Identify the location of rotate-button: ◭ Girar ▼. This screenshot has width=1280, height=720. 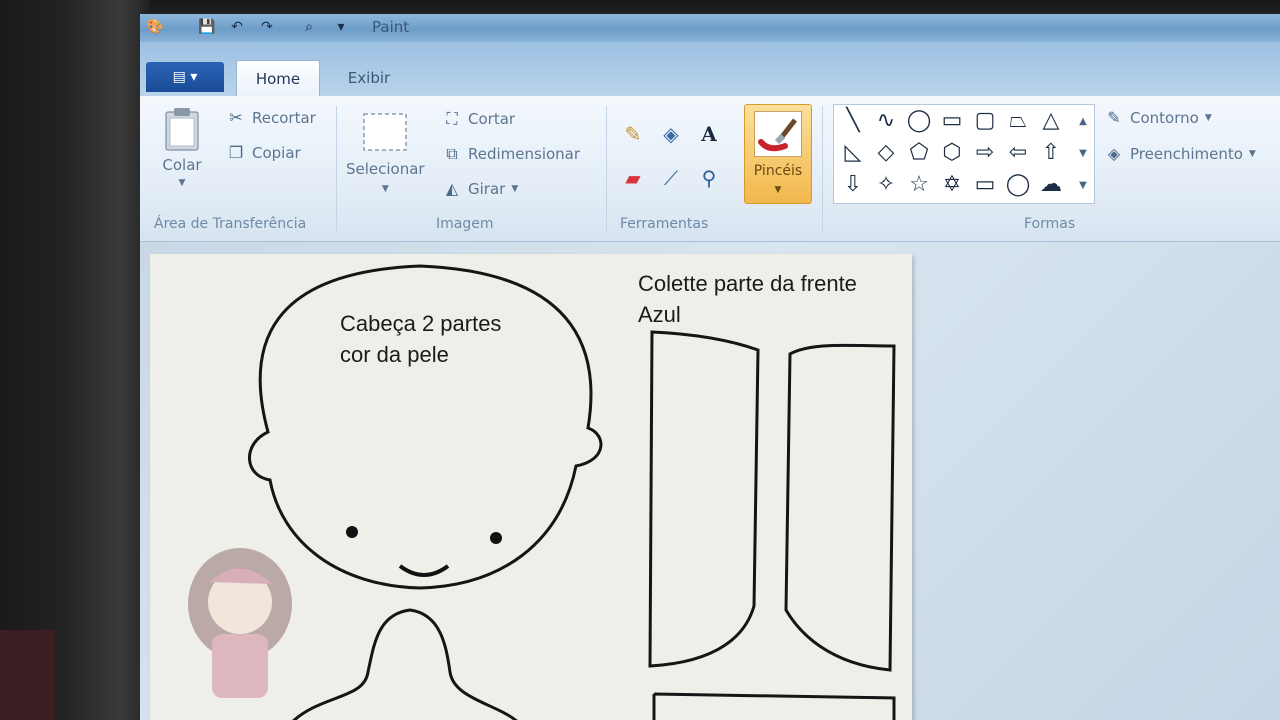
(480, 189).